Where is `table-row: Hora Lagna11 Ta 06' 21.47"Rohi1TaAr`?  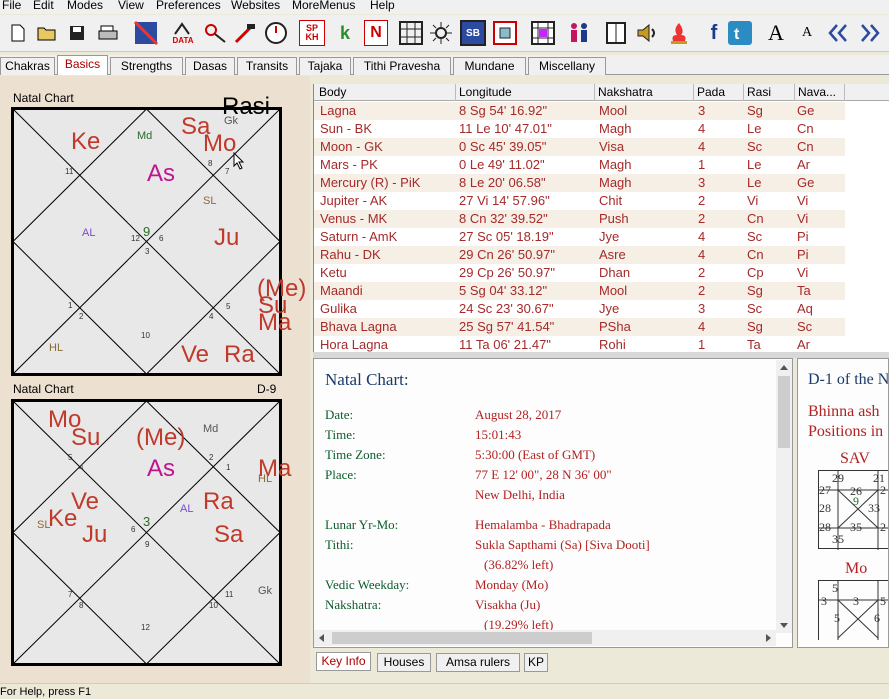 table-row: Hora Lagna11 Ta 06' 21.47"Rohi1TaAr is located at coordinates (579, 344).